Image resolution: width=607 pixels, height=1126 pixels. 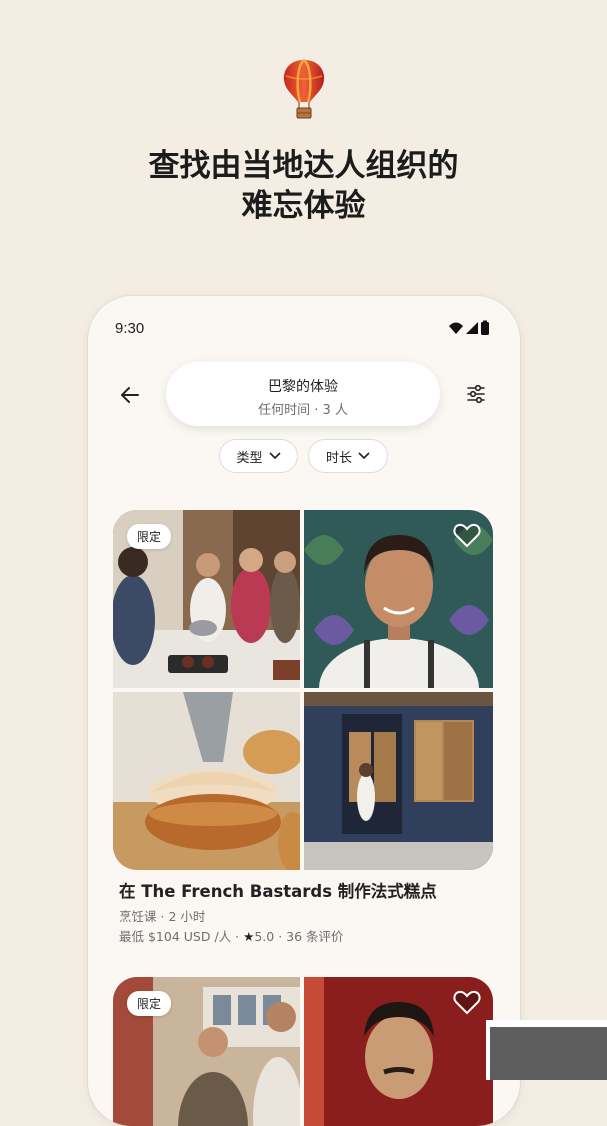 I want to click on photo-cooking-class: 限定, so click(x=206, y=599).